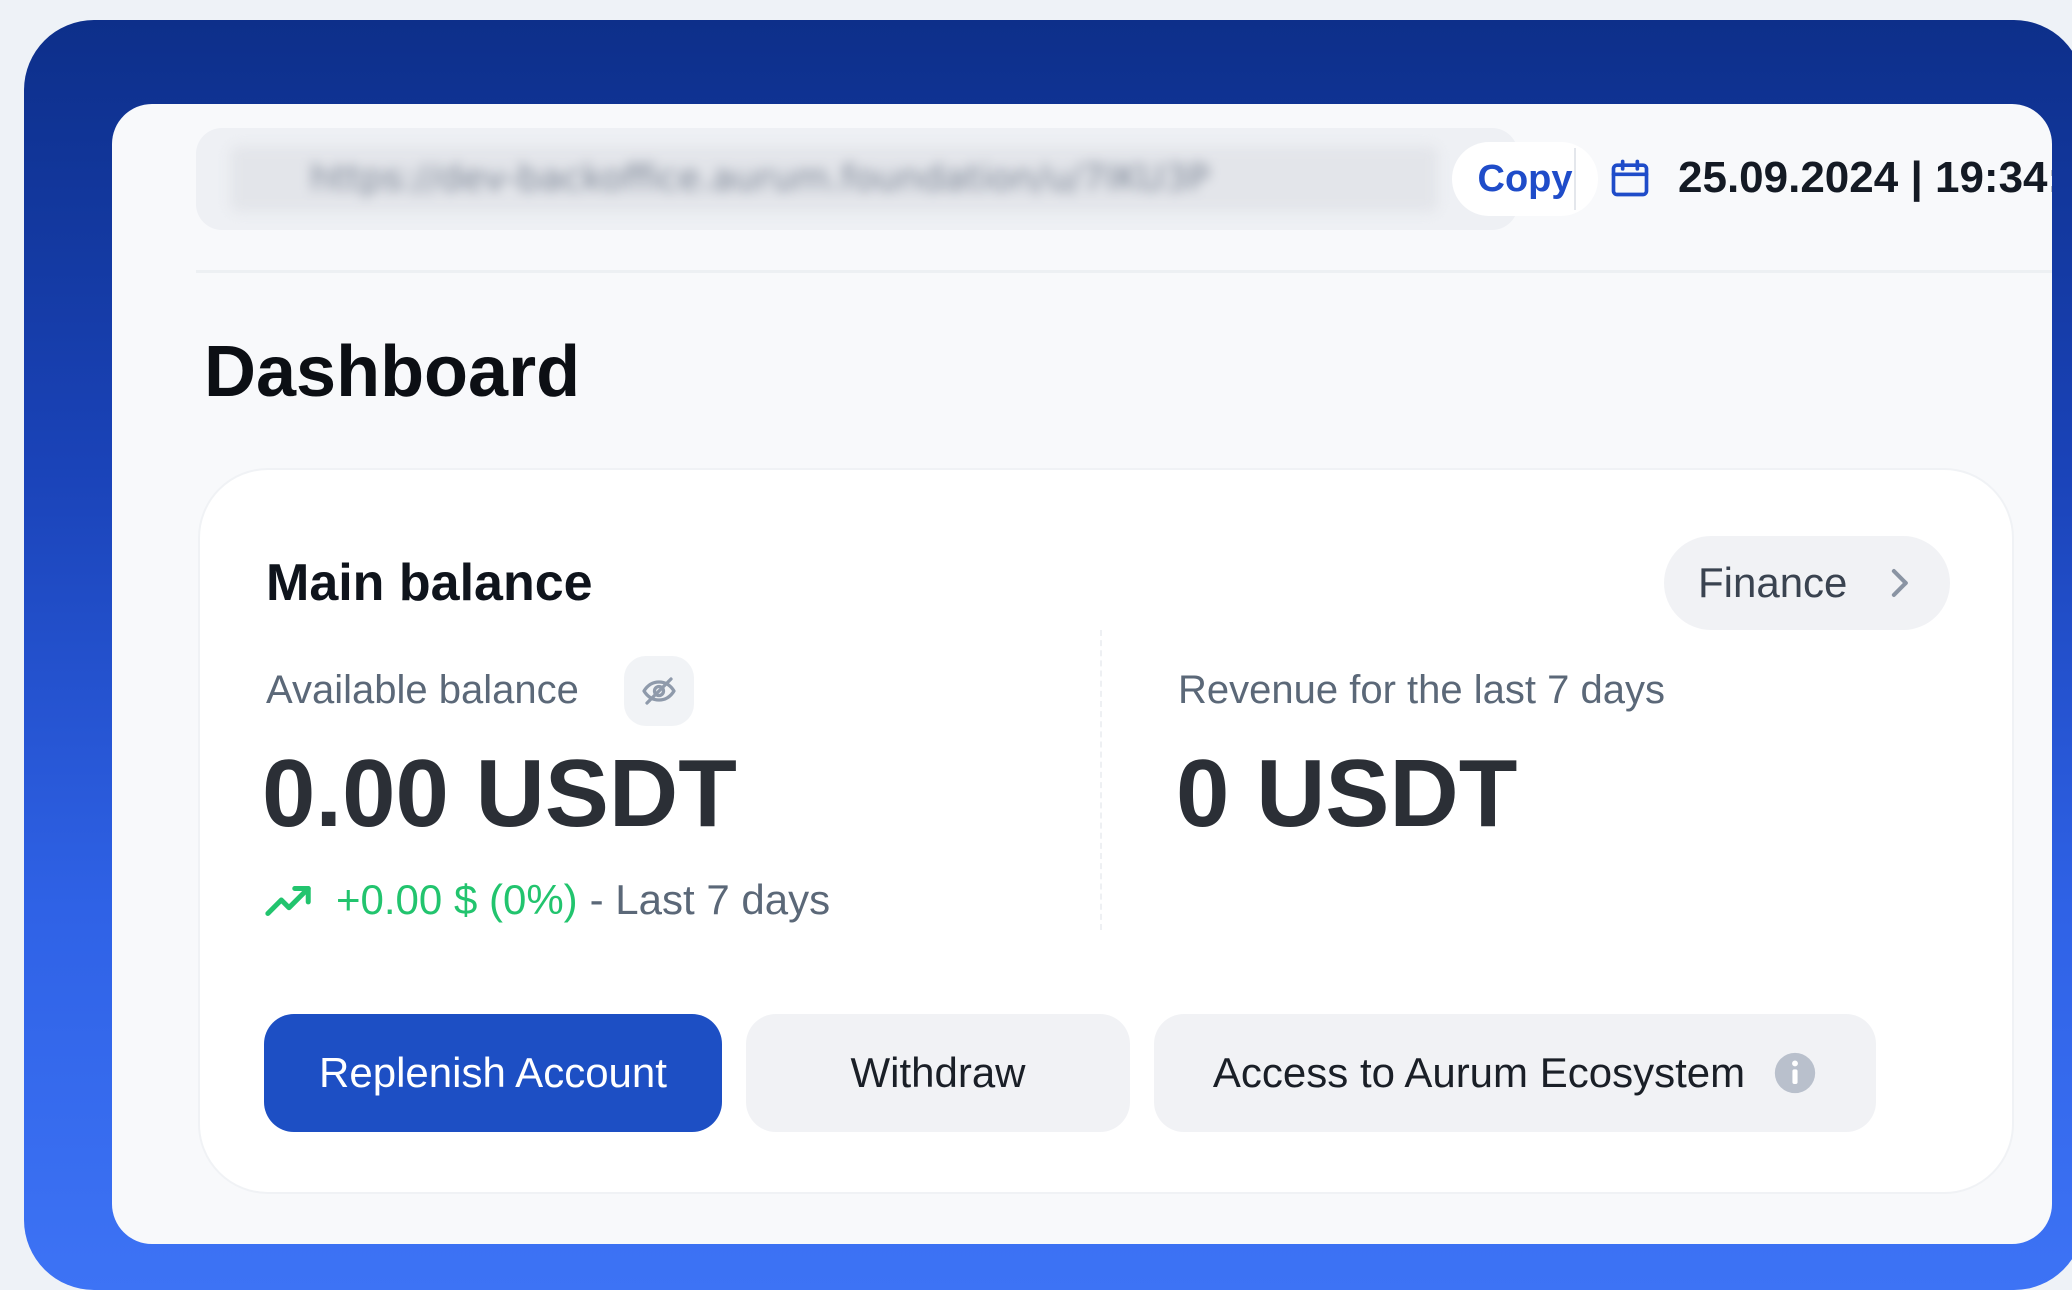 Image resolution: width=2072 pixels, height=1290 pixels. Describe the element at coordinates (1525, 179) in the screenshot. I see `copy-button: Copy` at that location.